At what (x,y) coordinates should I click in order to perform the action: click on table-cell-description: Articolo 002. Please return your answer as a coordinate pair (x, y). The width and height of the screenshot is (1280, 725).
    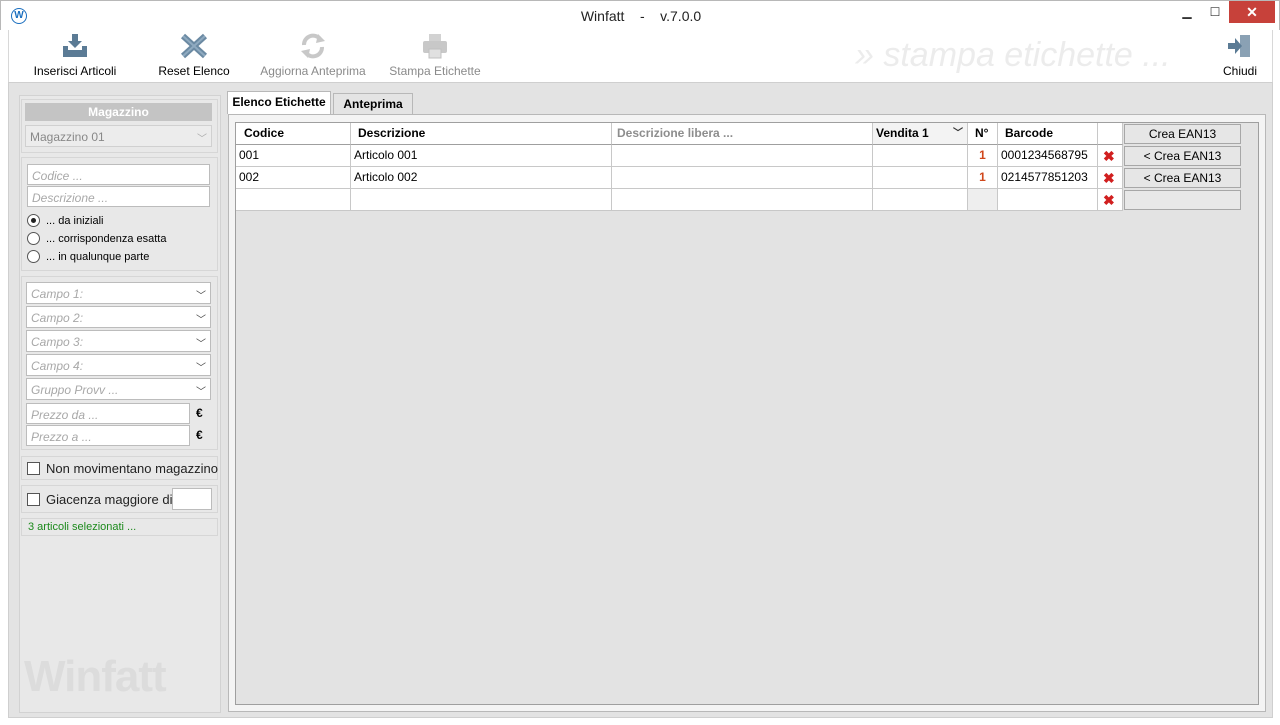
    Looking at the image, I should click on (481, 178).